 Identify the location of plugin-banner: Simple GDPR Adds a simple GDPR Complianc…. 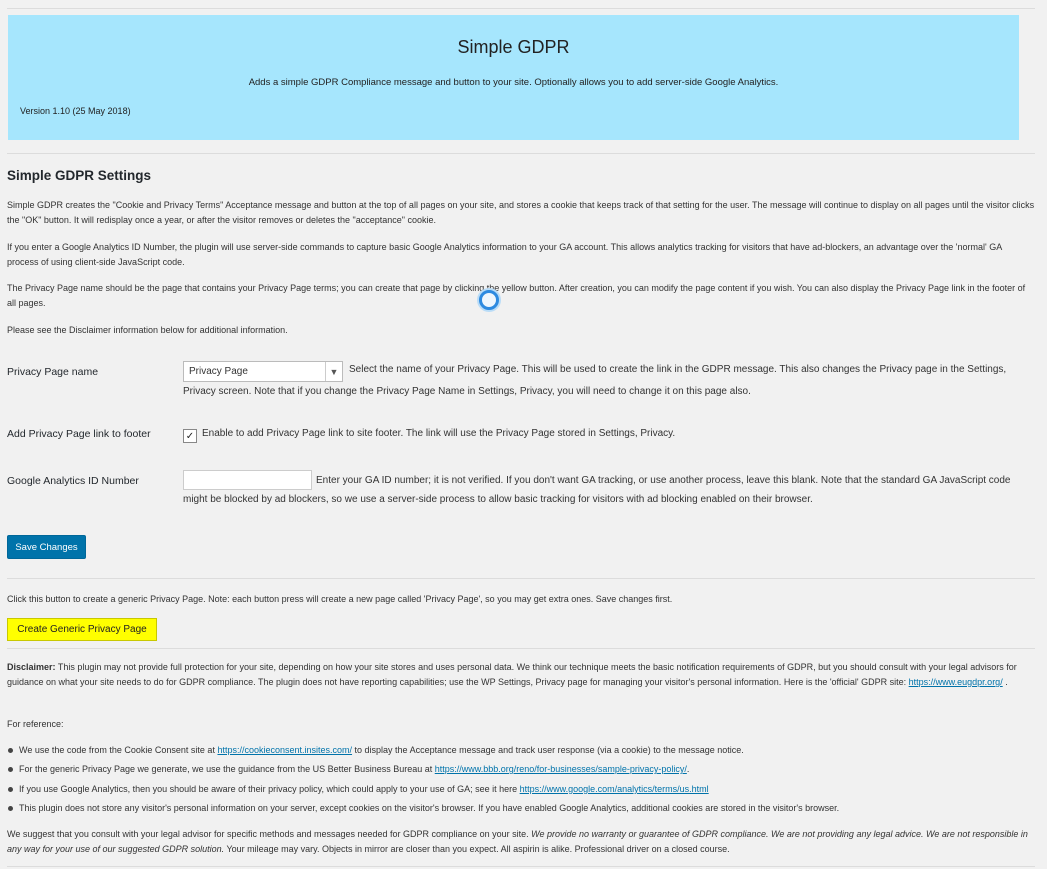
(513, 77).